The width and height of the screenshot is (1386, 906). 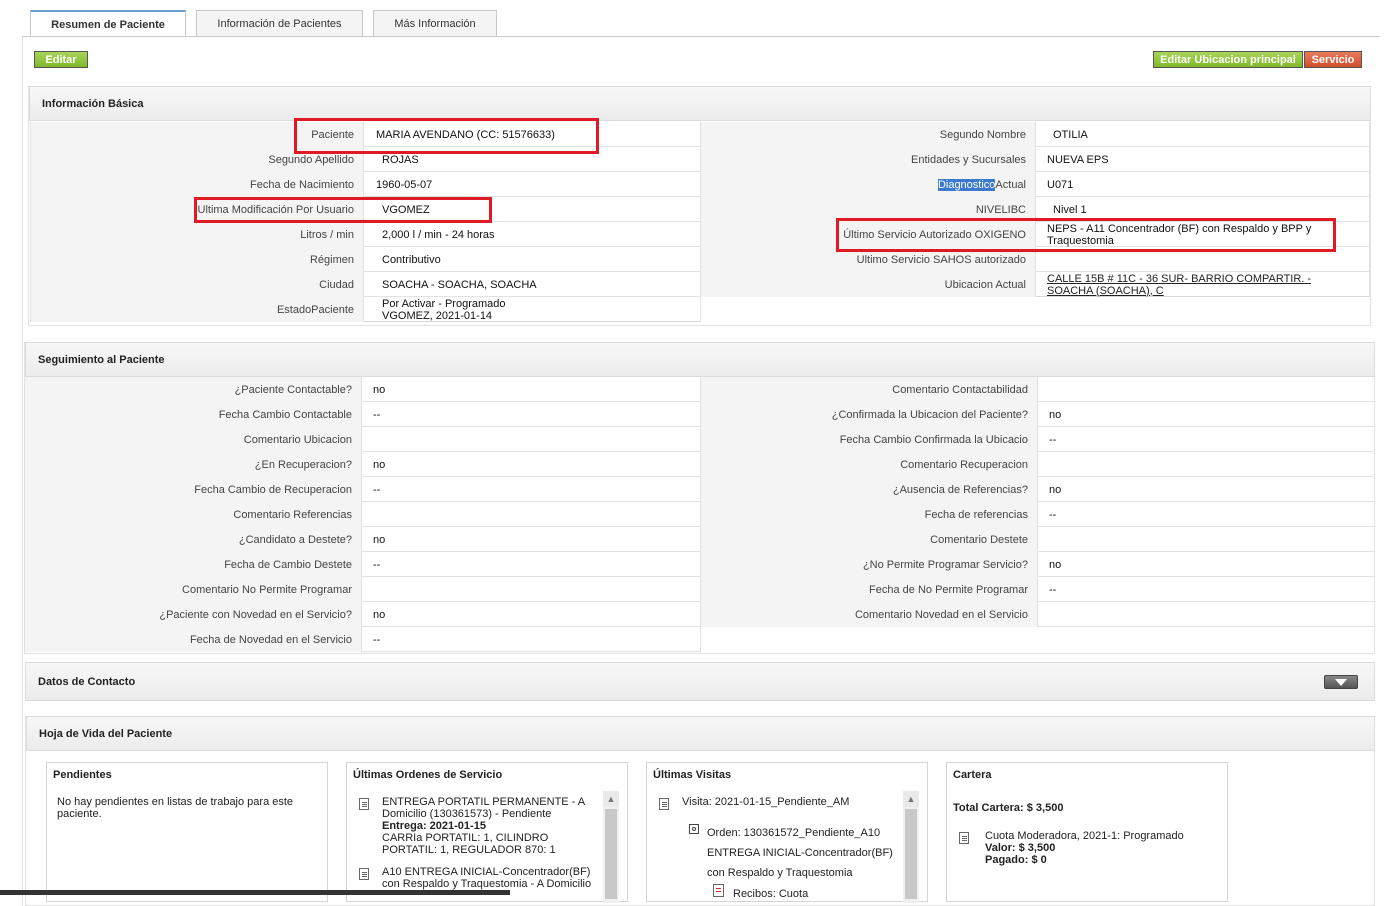 What do you see at coordinates (365, 259) in the screenshot?
I see `row-regimen: Régimen Contributivo` at bounding box center [365, 259].